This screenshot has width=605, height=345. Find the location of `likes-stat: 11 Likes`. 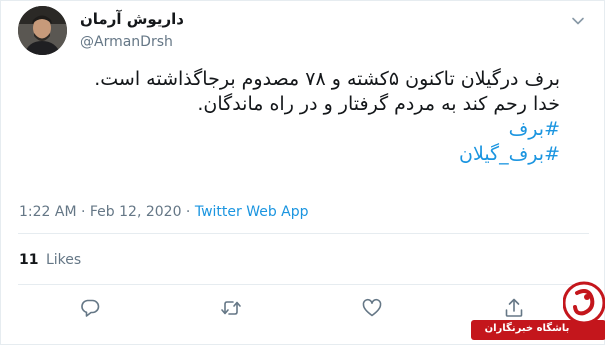

likes-stat: 11 Likes is located at coordinates (50, 260).